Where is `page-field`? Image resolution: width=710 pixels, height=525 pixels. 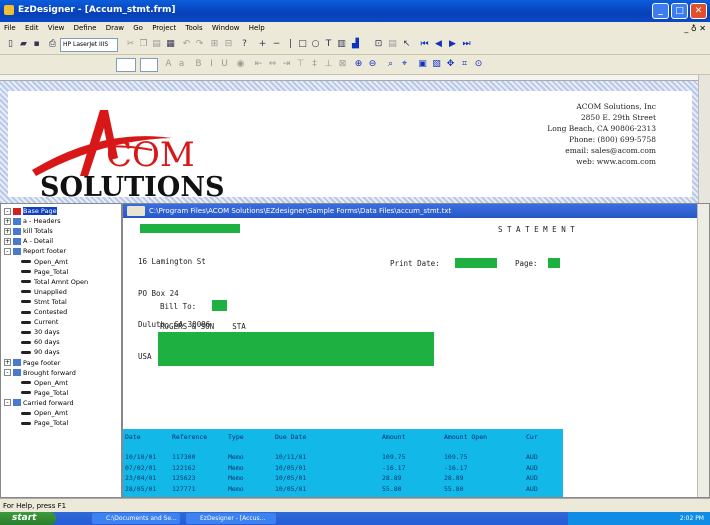 page-field is located at coordinates (554, 263).